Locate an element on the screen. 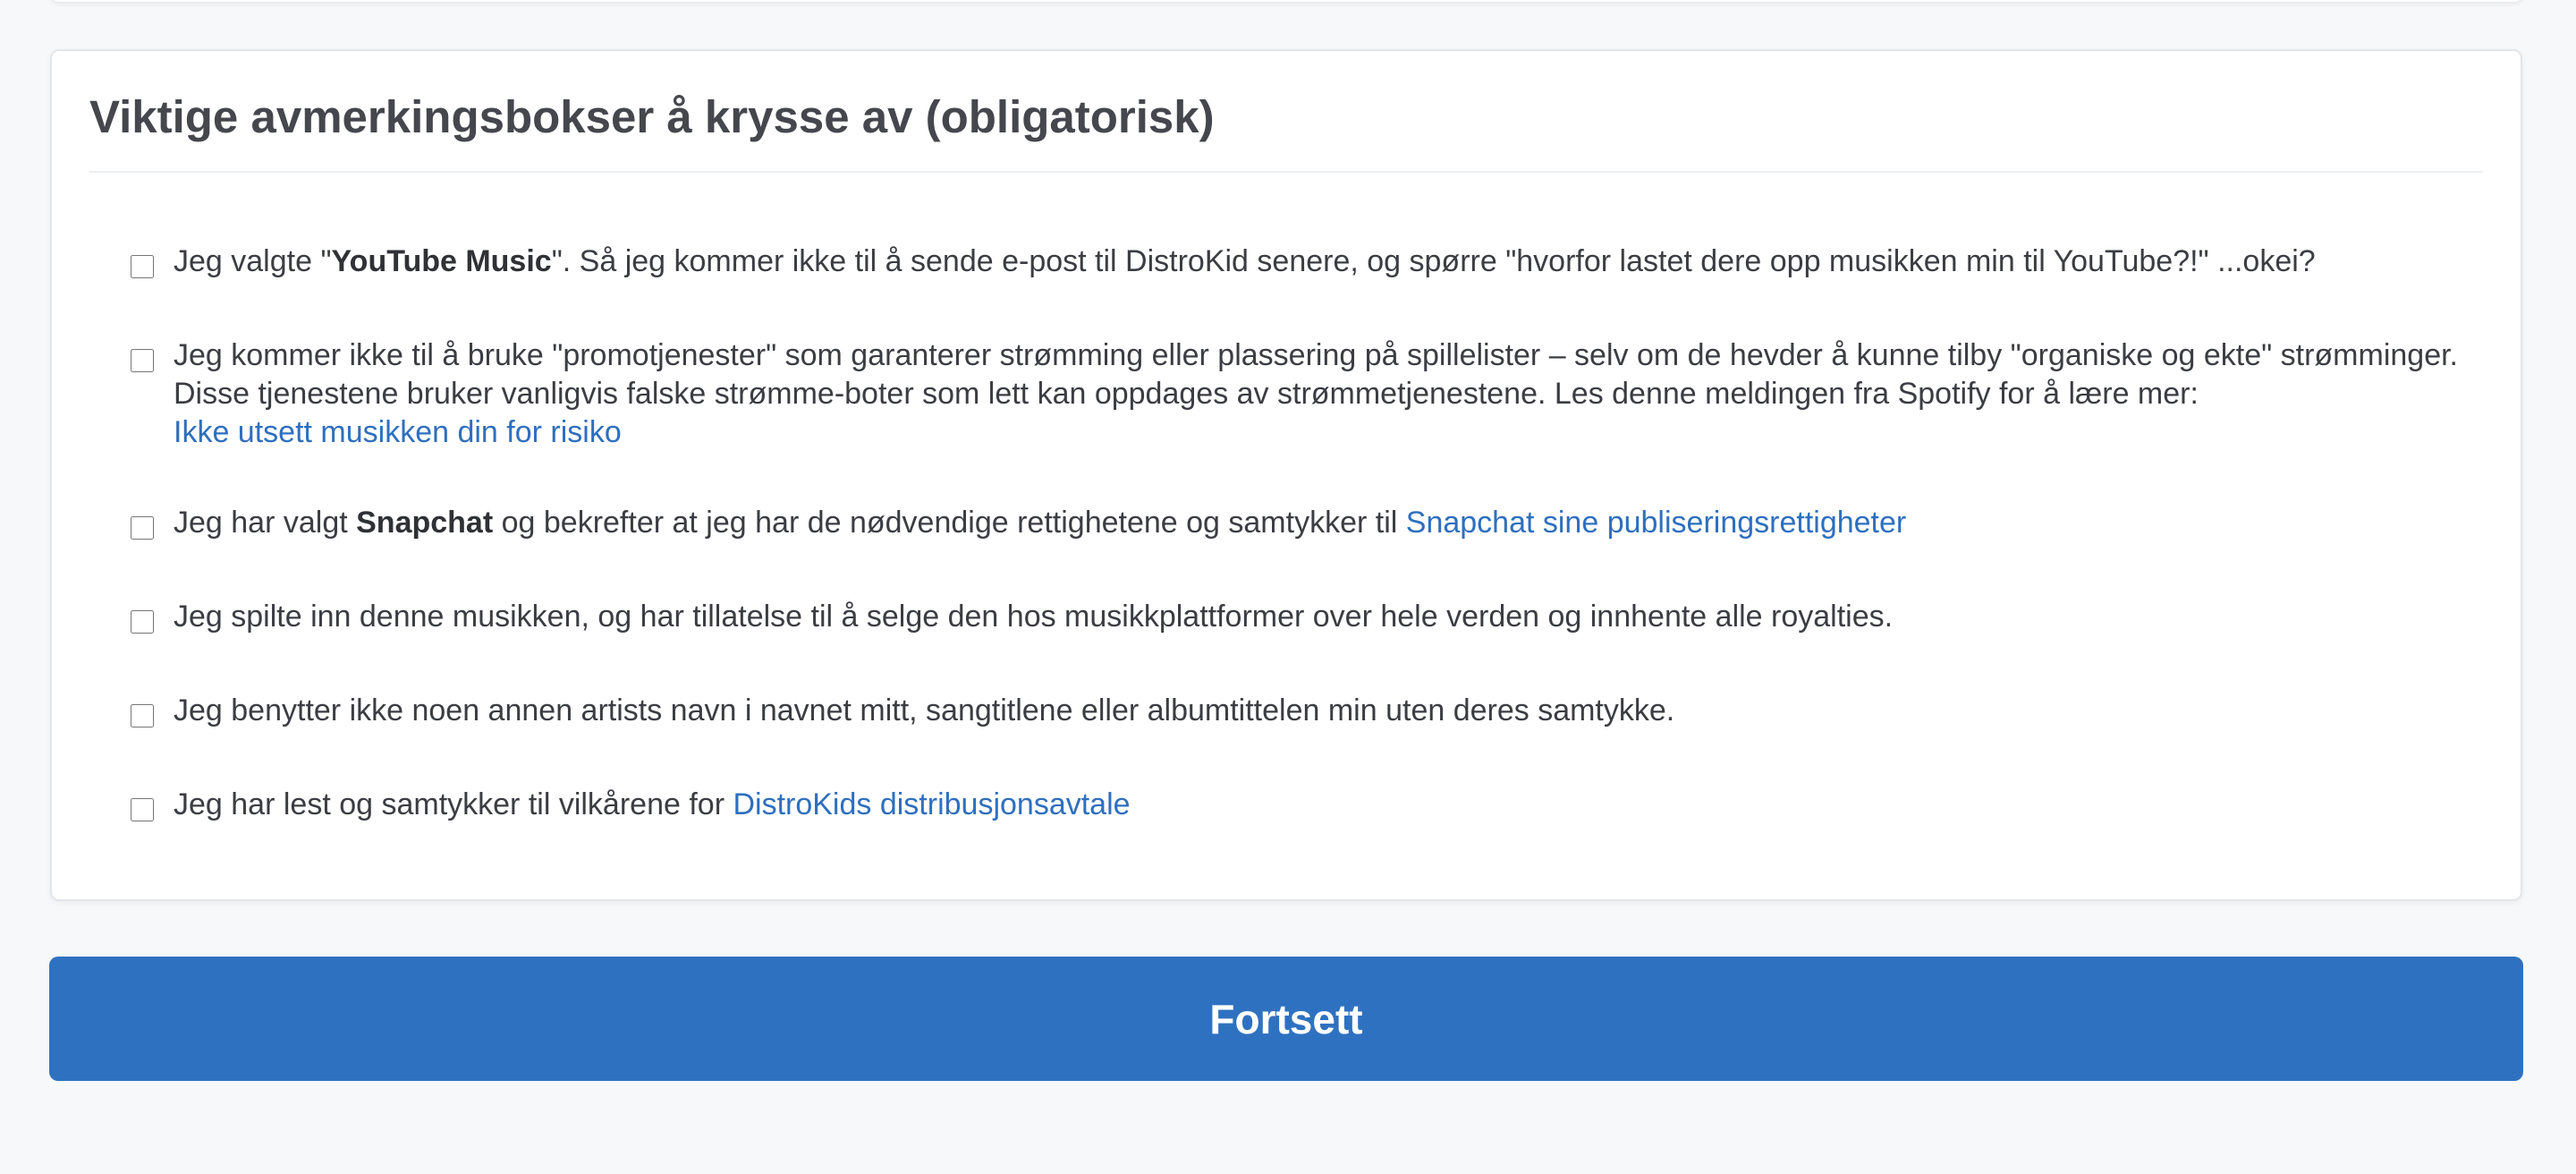  checkbox-promo-services is located at coordinates (142, 360).